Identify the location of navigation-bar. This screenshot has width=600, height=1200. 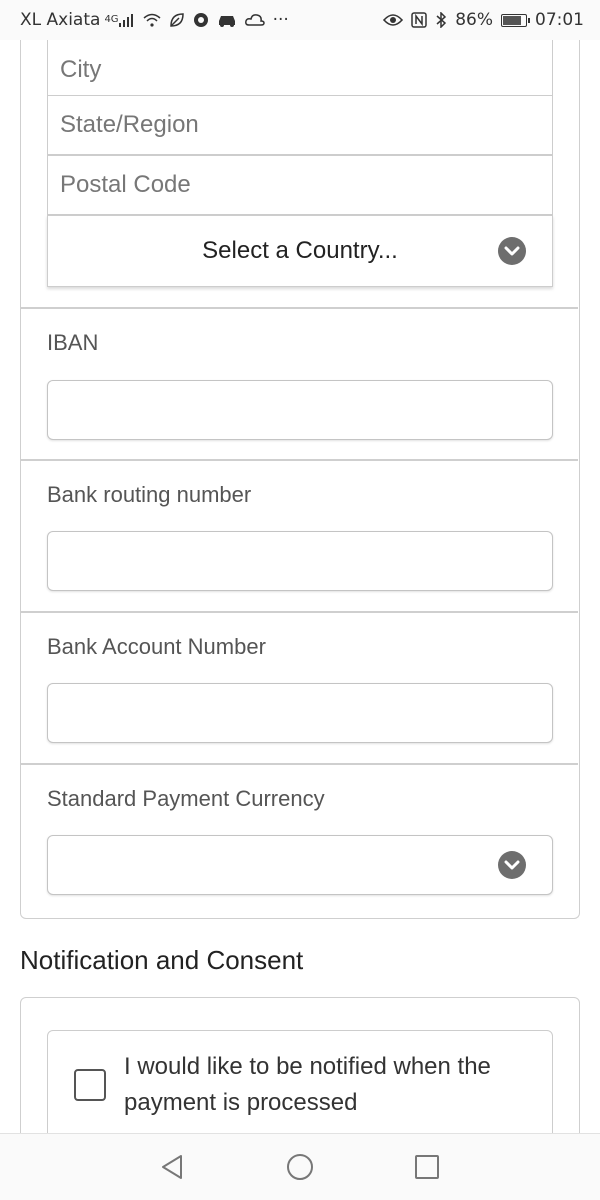
(300, 1166).